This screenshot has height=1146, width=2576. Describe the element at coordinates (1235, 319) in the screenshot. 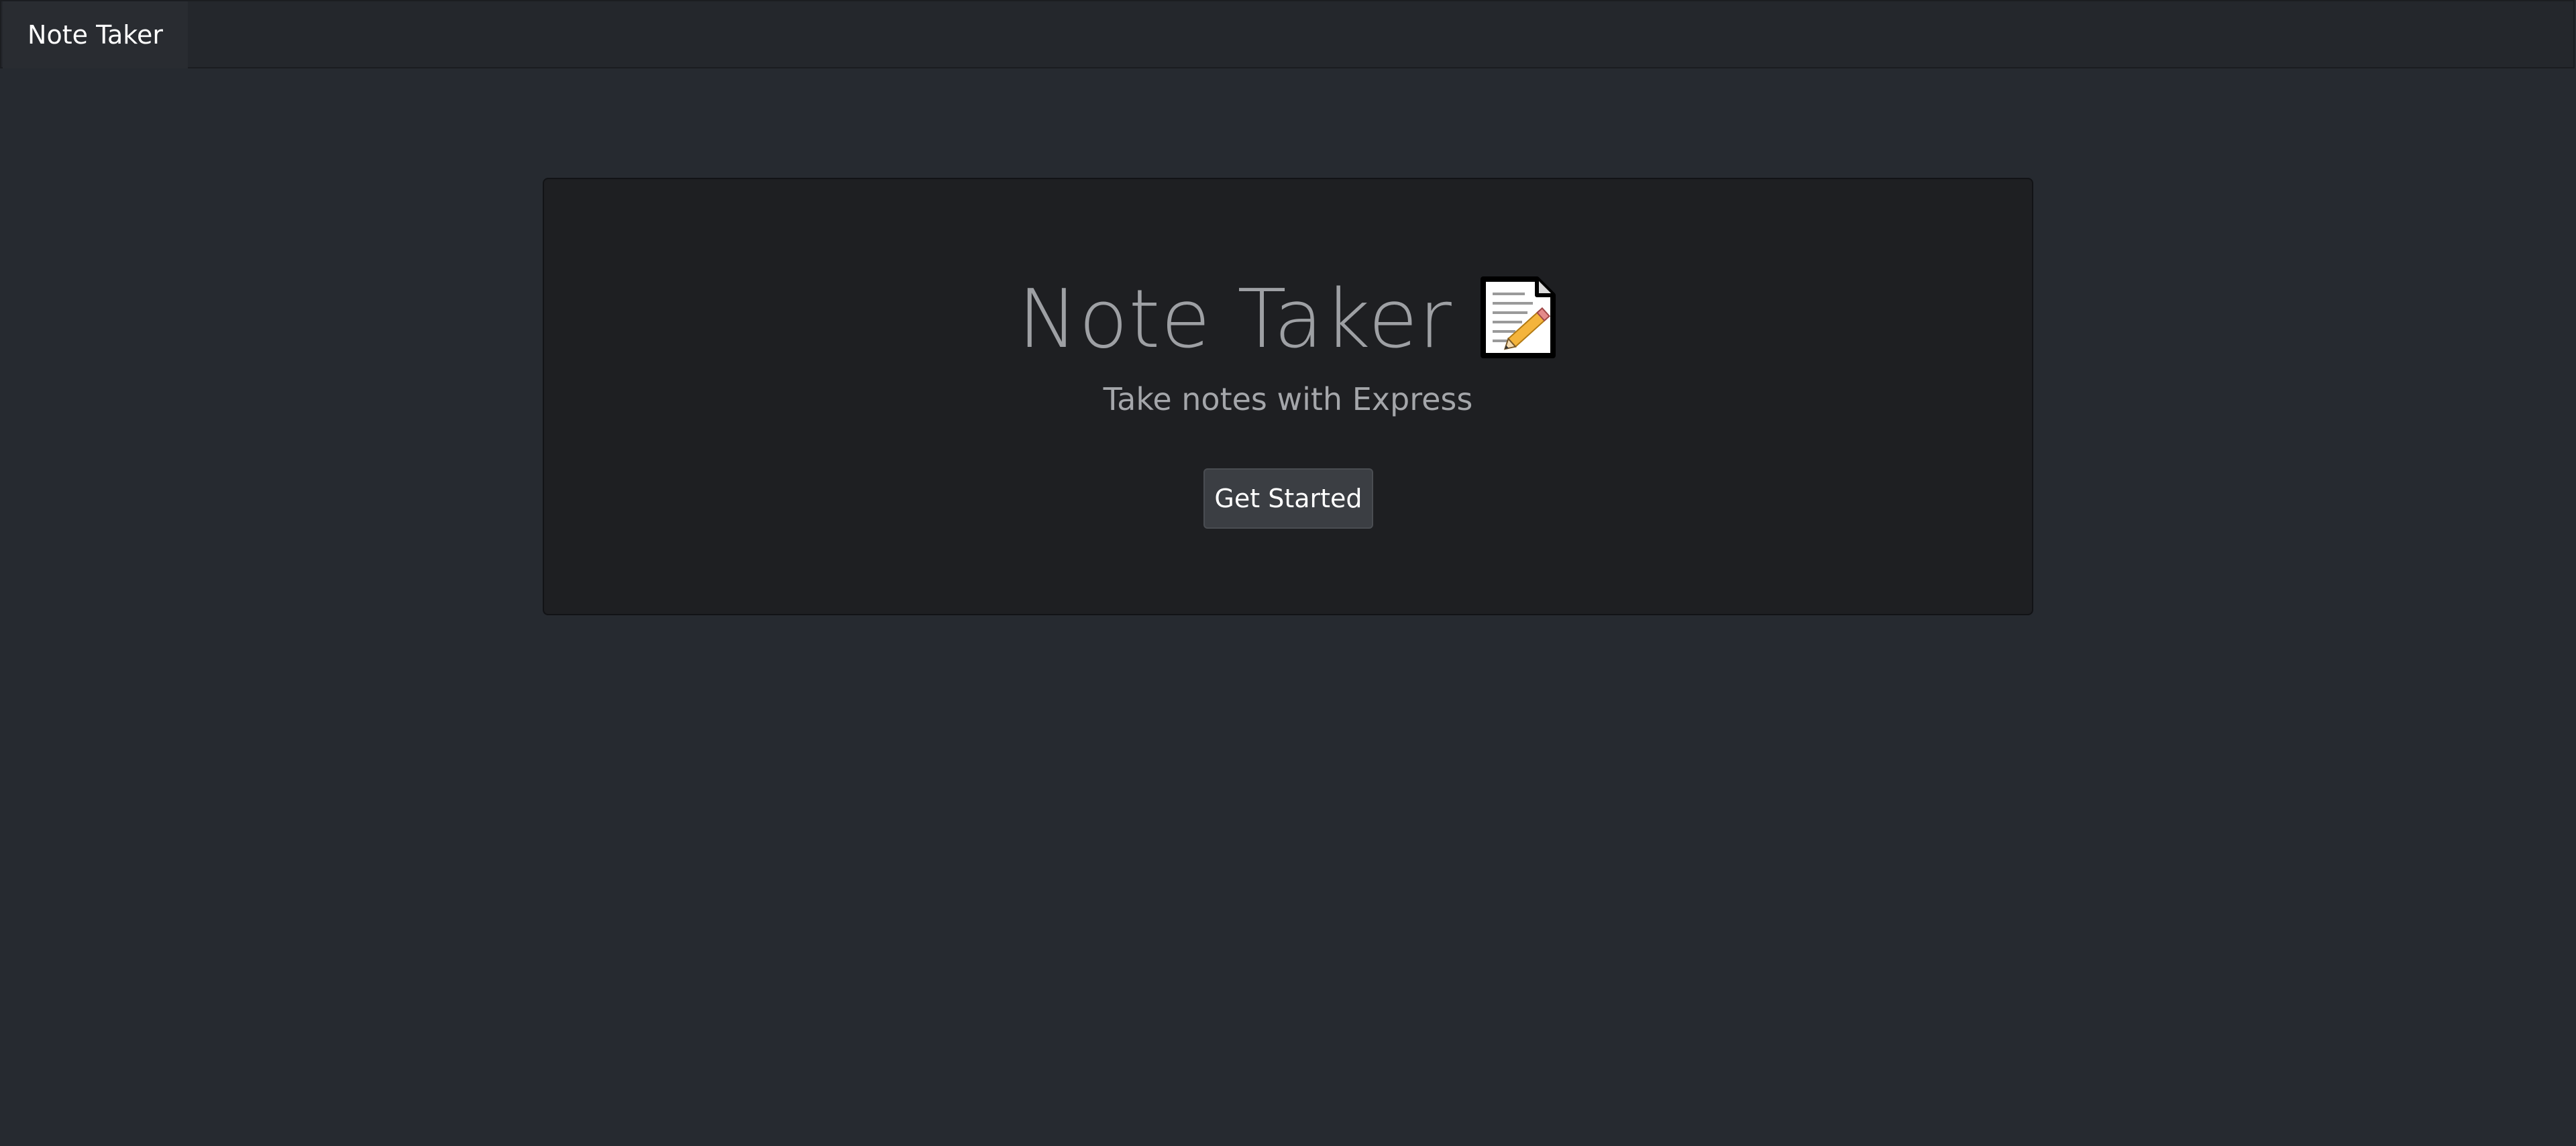

I see `page-title: Note Taker` at that location.